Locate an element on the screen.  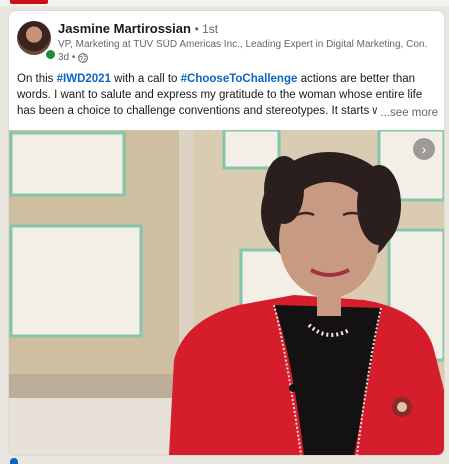
hashtag-link: #IWD2021 is located at coordinates (84, 79).